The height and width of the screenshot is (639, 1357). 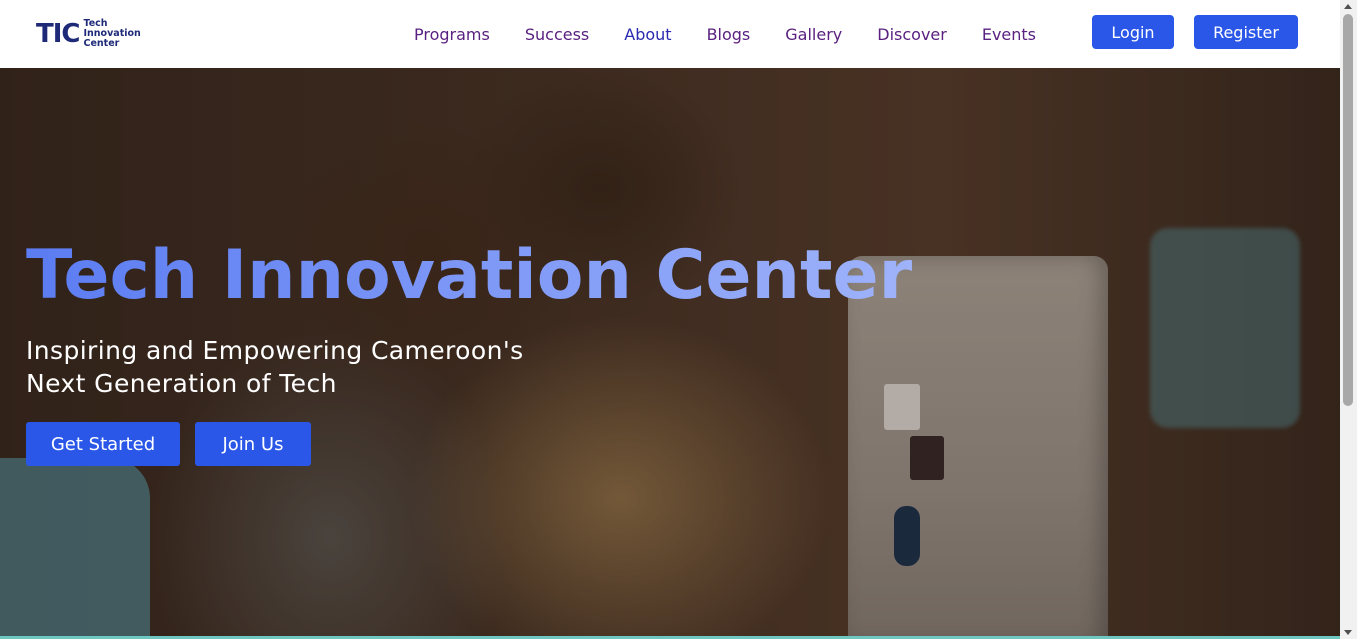 I want to click on hero-actions: Get Started Join Us, so click(x=469, y=444).